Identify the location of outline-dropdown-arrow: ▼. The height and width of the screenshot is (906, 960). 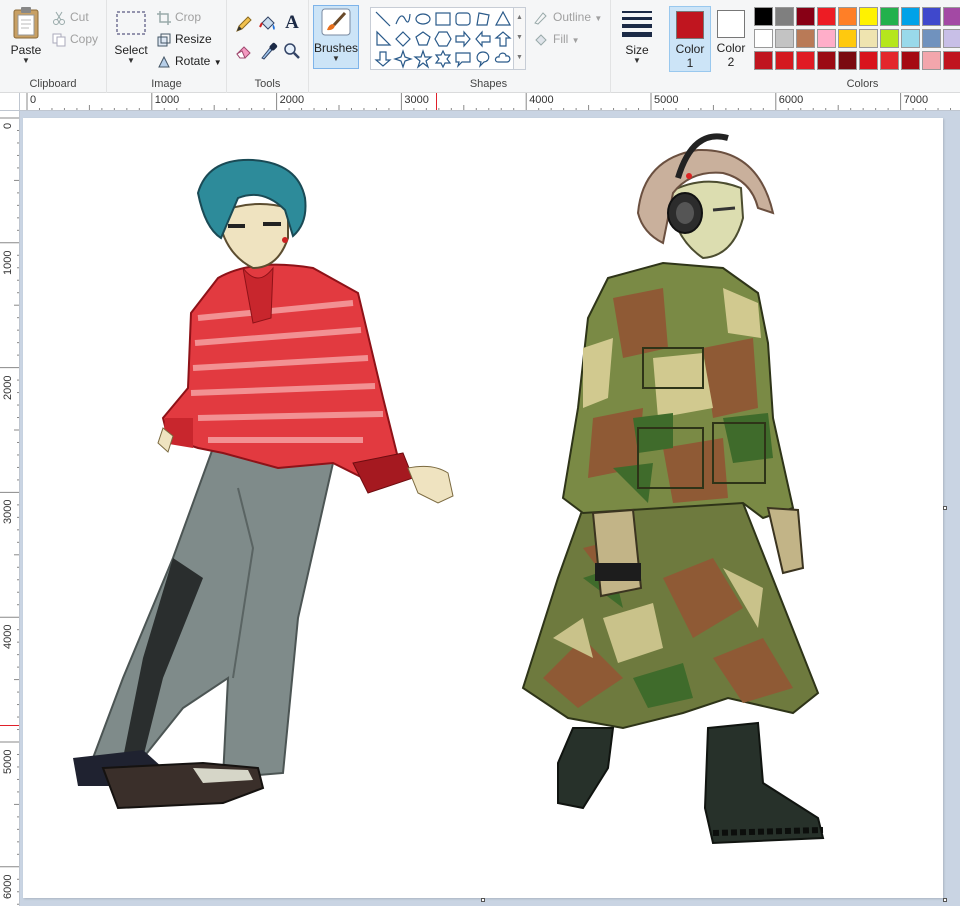
(598, 18).